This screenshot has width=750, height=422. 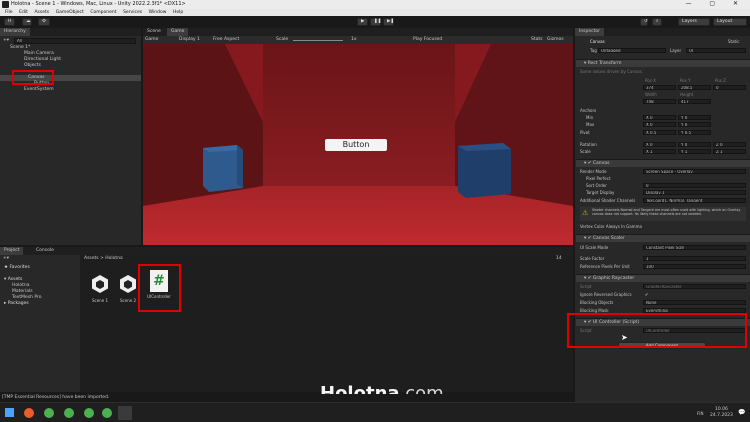 What do you see at coordinates (729, 151) in the screenshot?
I see `scale-z-field: Z 1` at bounding box center [729, 151].